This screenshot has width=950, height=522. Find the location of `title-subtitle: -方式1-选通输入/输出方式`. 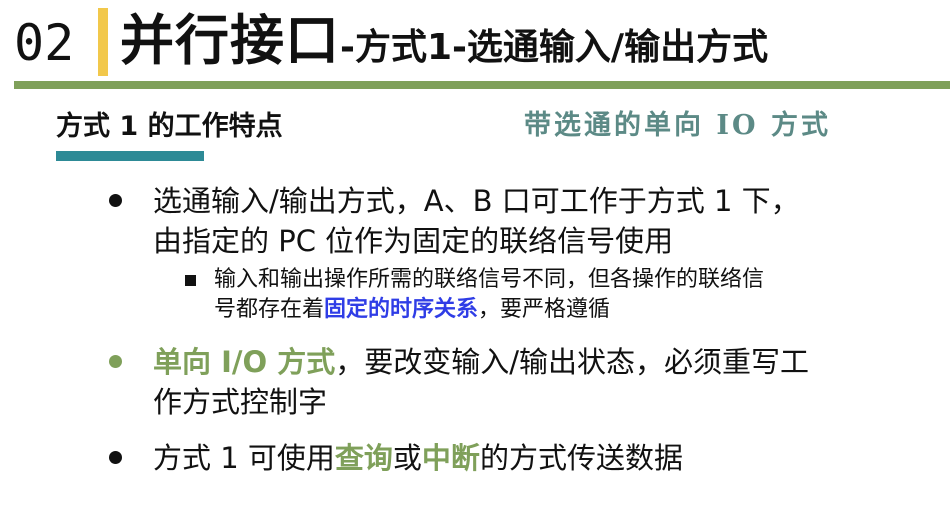

title-subtitle: -方式1-选通输入/输出方式 is located at coordinates (554, 47).